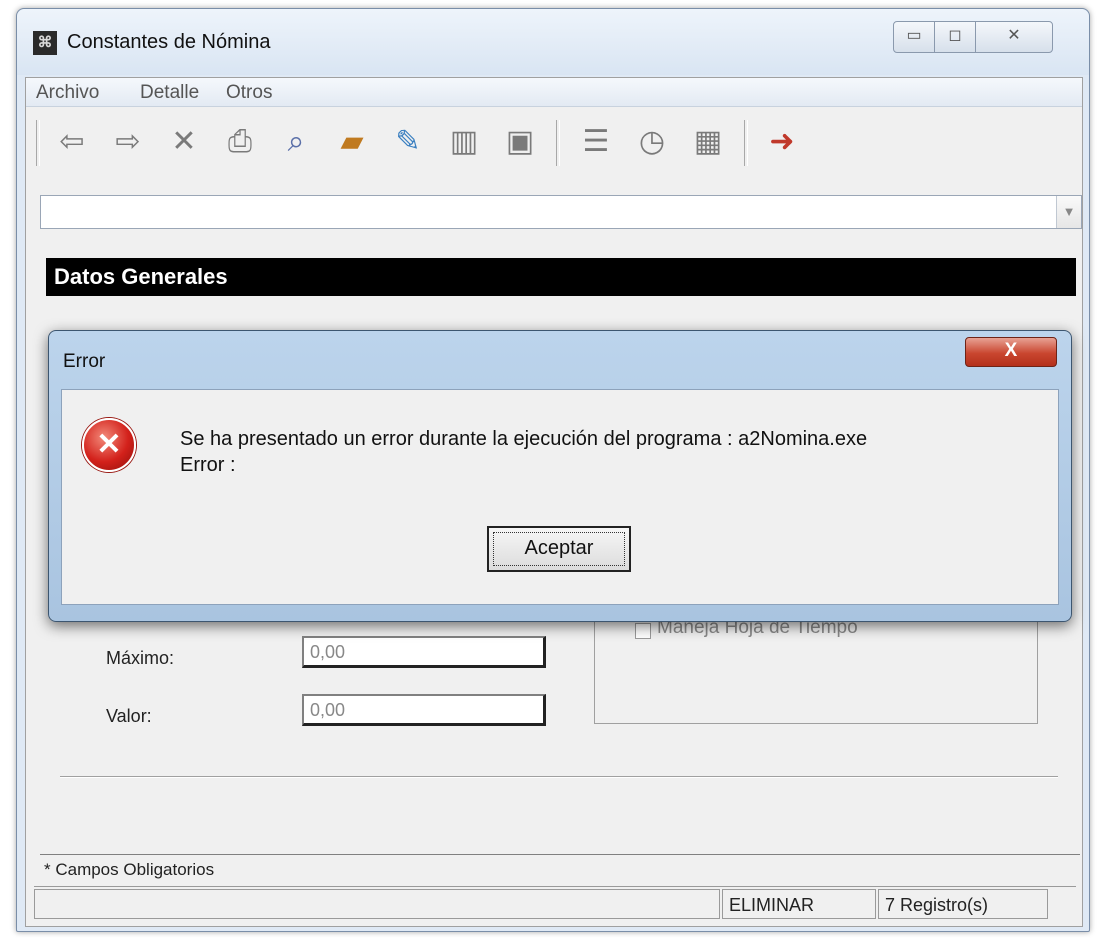 Image resolution: width=1104 pixels, height=938 pixels. I want to click on status-panel-empty, so click(377, 904).